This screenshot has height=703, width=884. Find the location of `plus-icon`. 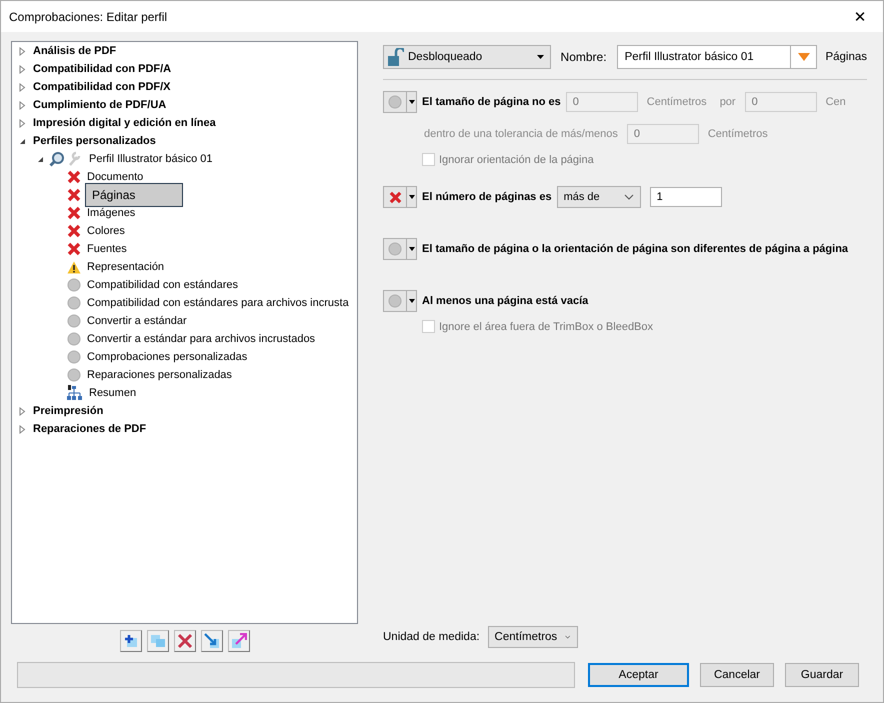

plus-icon is located at coordinates (131, 641).